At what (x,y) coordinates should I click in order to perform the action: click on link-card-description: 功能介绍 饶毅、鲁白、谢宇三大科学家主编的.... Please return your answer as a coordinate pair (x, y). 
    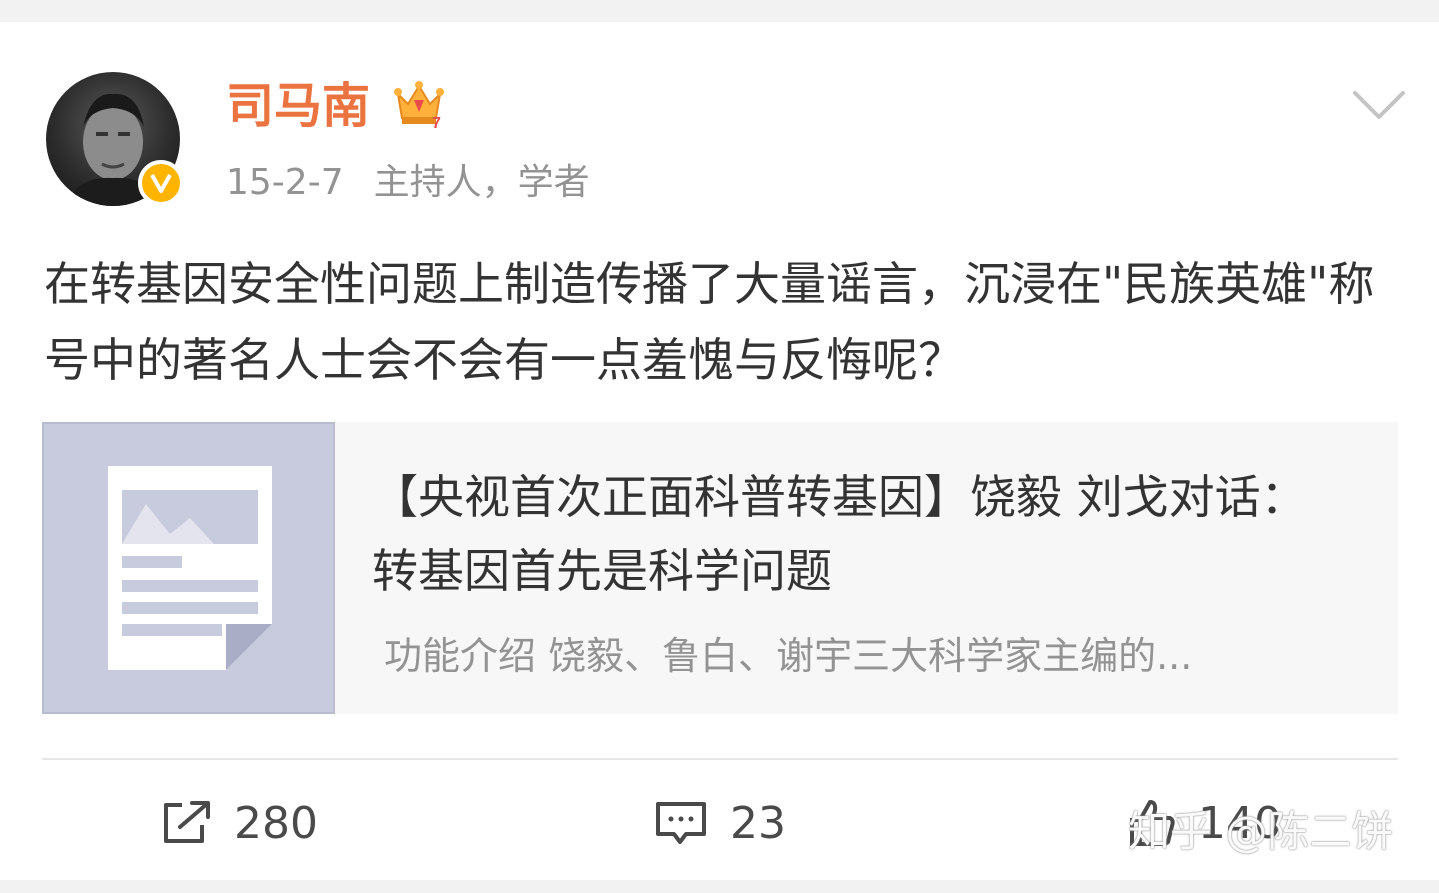
    Looking at the image, I should click on (788, 656).